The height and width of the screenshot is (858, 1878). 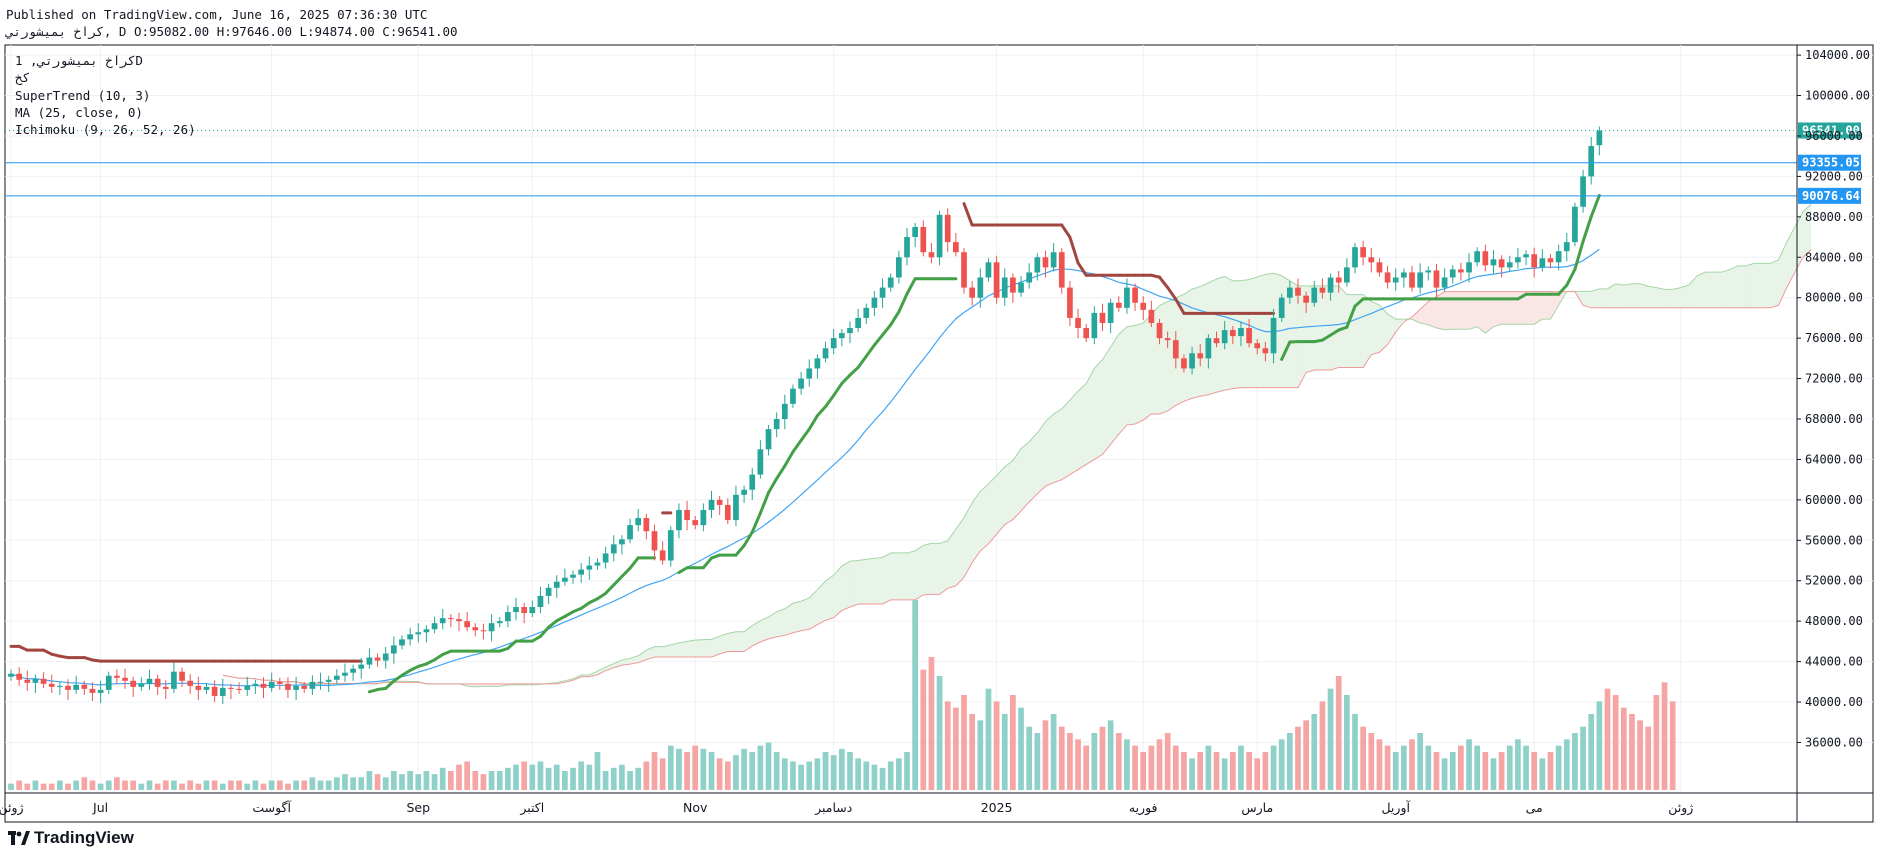 I want to click on legend-ma: MA (25, close, 0), so click(x=79, y=112).